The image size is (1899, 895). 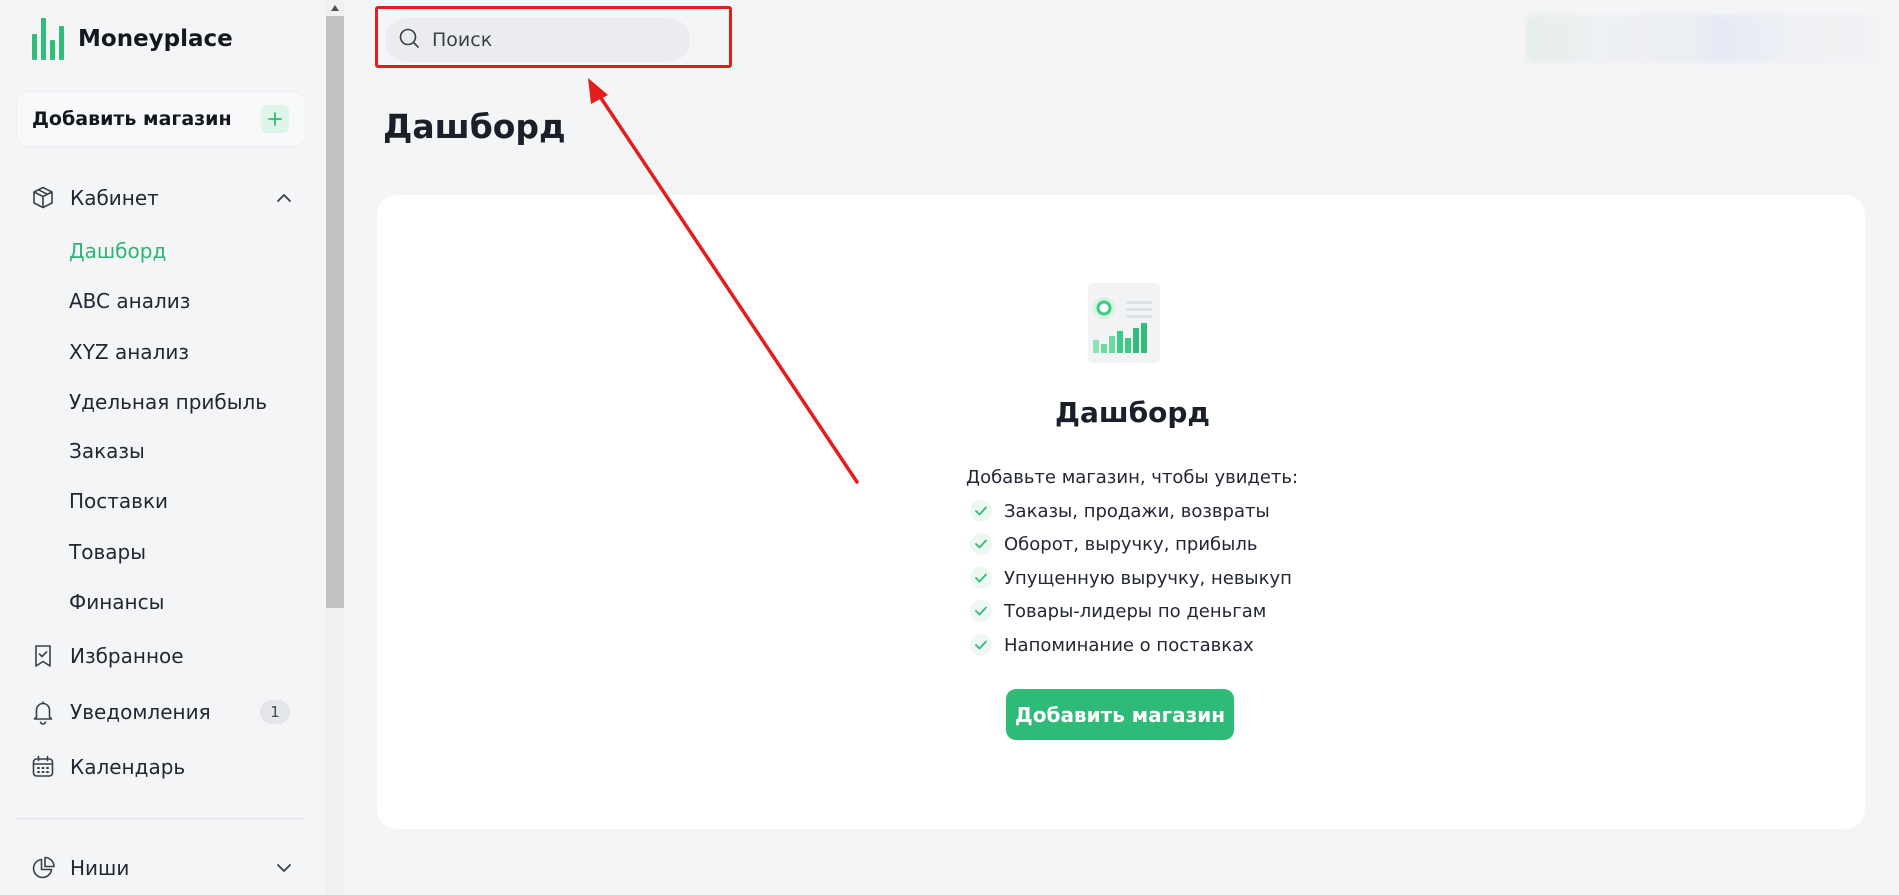 I want to click on add-store-button: Добавить магазин, so click(x=161, y=119).